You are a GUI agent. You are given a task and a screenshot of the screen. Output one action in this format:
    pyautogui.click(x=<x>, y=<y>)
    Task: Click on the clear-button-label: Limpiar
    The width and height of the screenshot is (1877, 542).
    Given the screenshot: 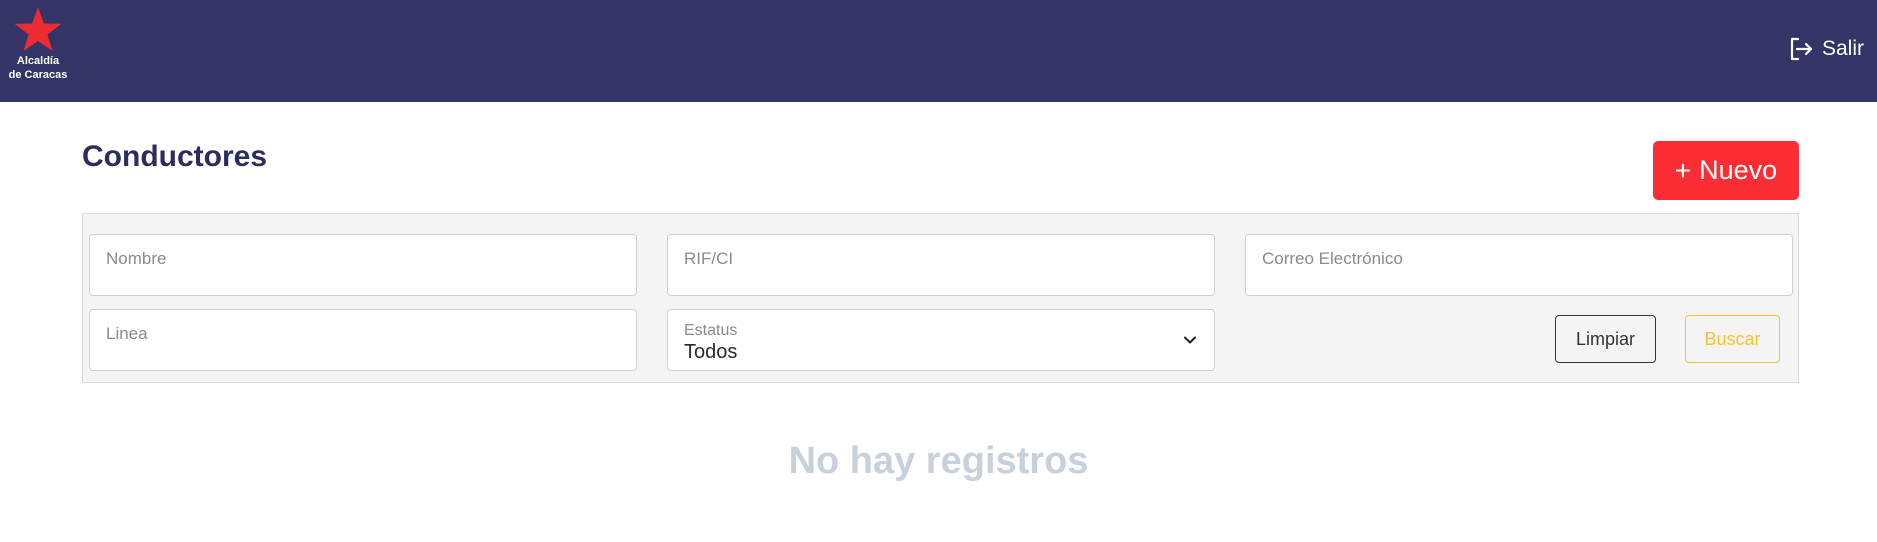 What is the action you would take?
    pyautogui.click(x=1605, y=338)
    